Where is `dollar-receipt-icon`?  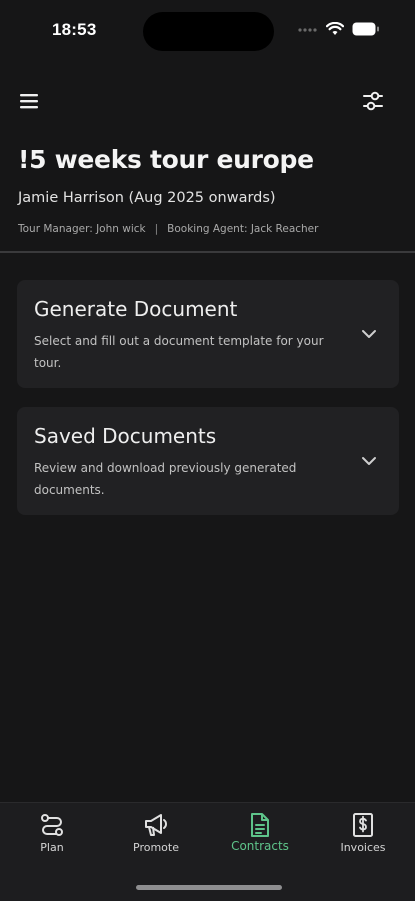
dollar-receipt-icon is located at coordinates (363, 825).